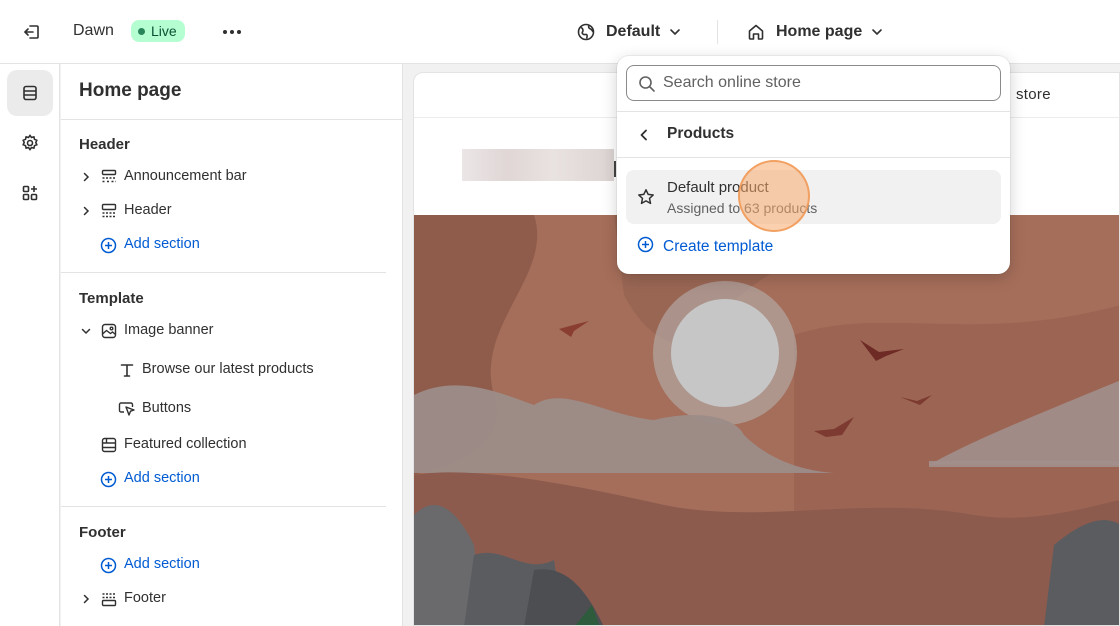 This screenshot has height=626, width=1120. I want to click on add-section-header-button: Add section, so click(223, 245).